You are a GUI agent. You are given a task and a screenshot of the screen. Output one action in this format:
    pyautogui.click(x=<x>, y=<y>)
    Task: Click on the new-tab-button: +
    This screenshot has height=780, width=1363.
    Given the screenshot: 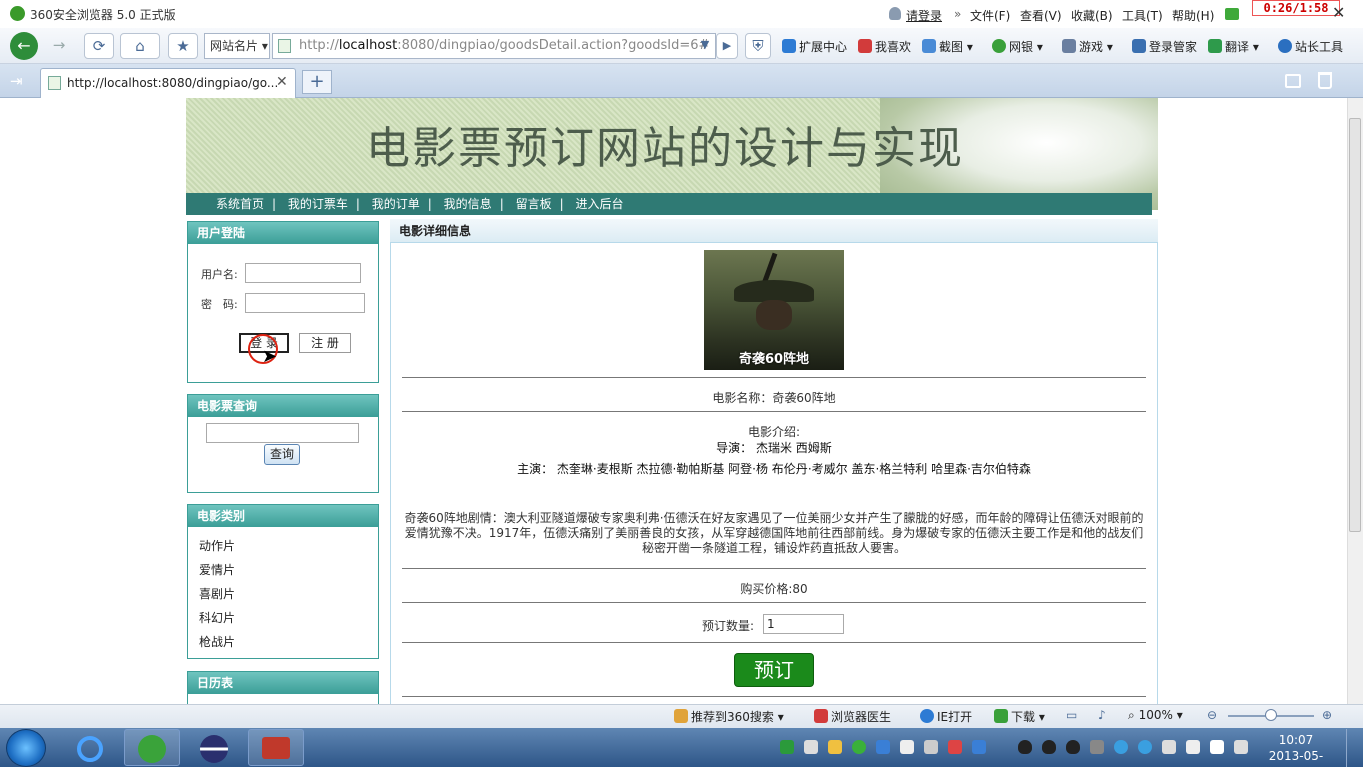 What is the action you would take?
    pyautogui.click(x=317, y=82)
    